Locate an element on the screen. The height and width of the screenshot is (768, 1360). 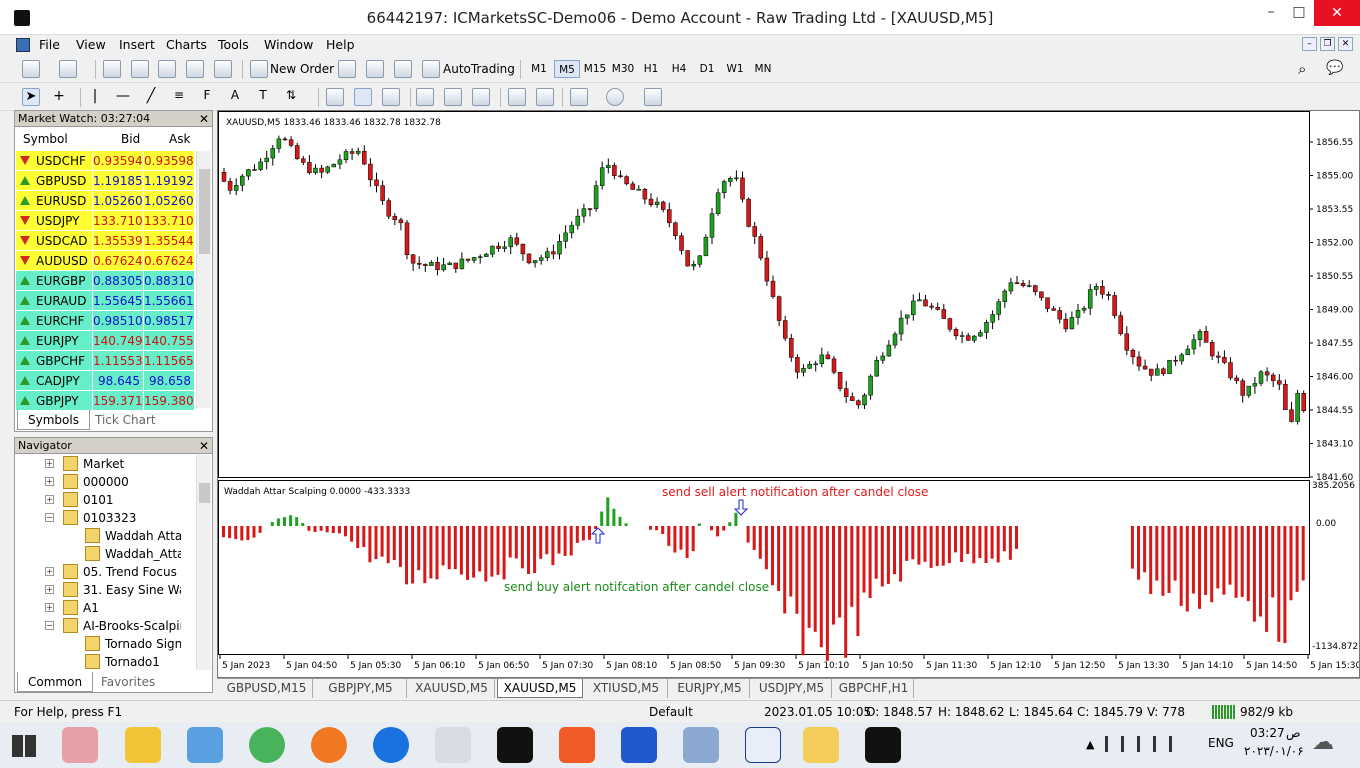
data-window-icon is located at coordinates (140, 69).